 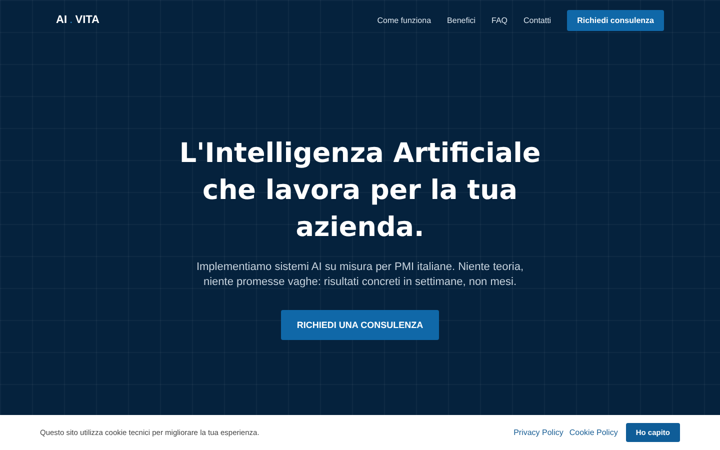 I want to click on nav-link: FAQ, so click(x=500, y=20).